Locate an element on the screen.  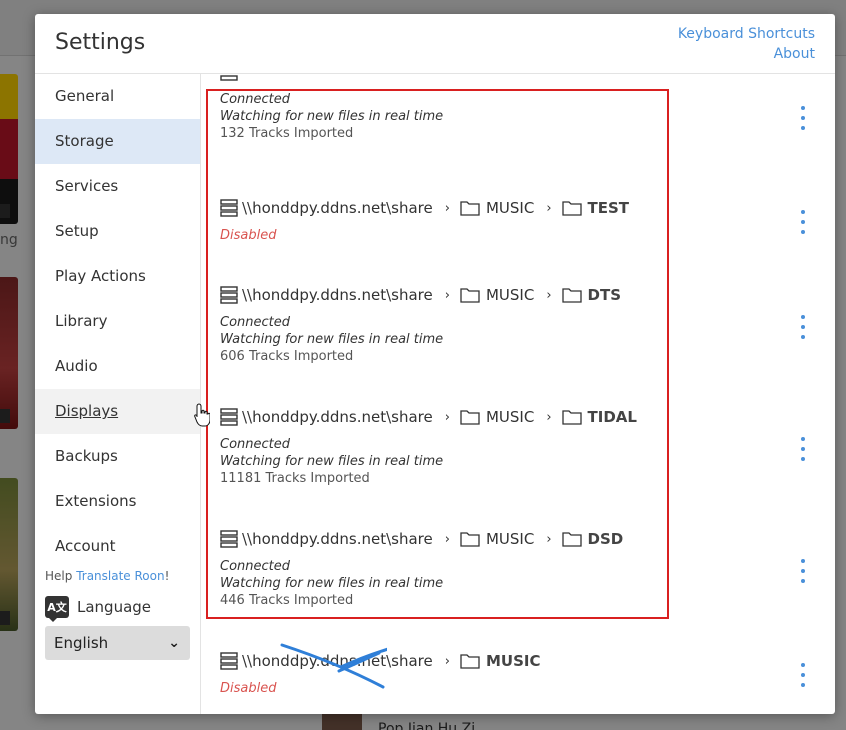
storage-path: \\honddpy.ddns.net\share › MUSIC › TEST is located at coordinates (490, 208).